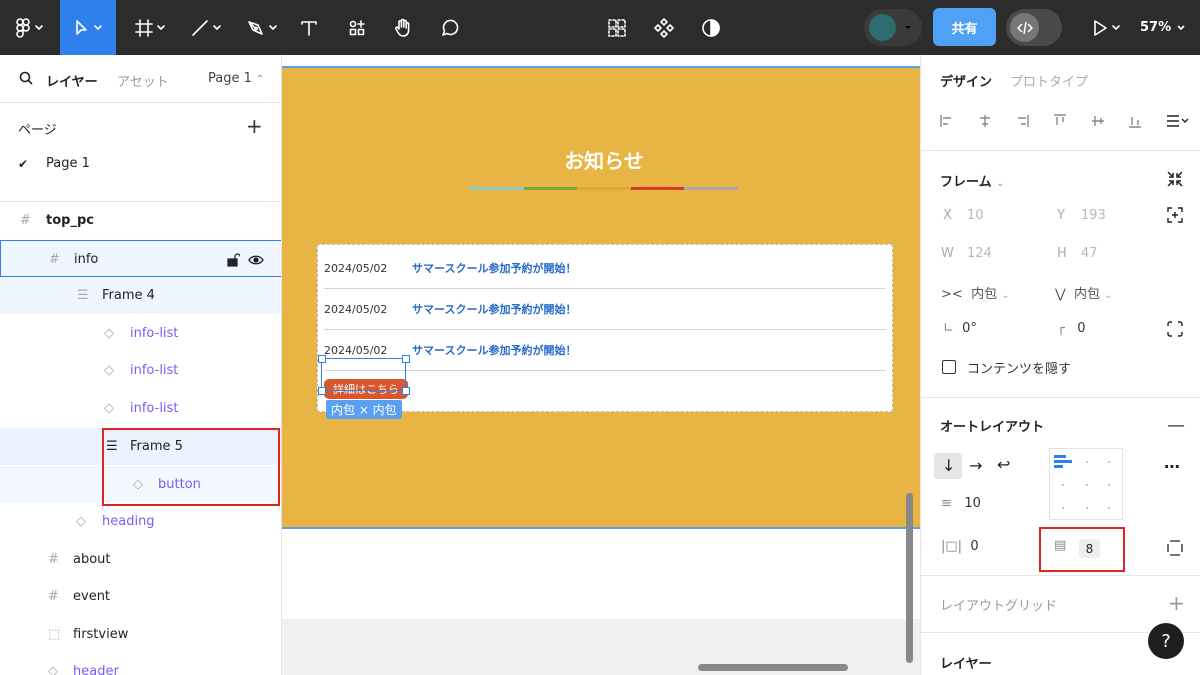  What do you see at coordinates (26, 78) in the screenshot?
I see `search-icon` at bounding box center [26, 78].